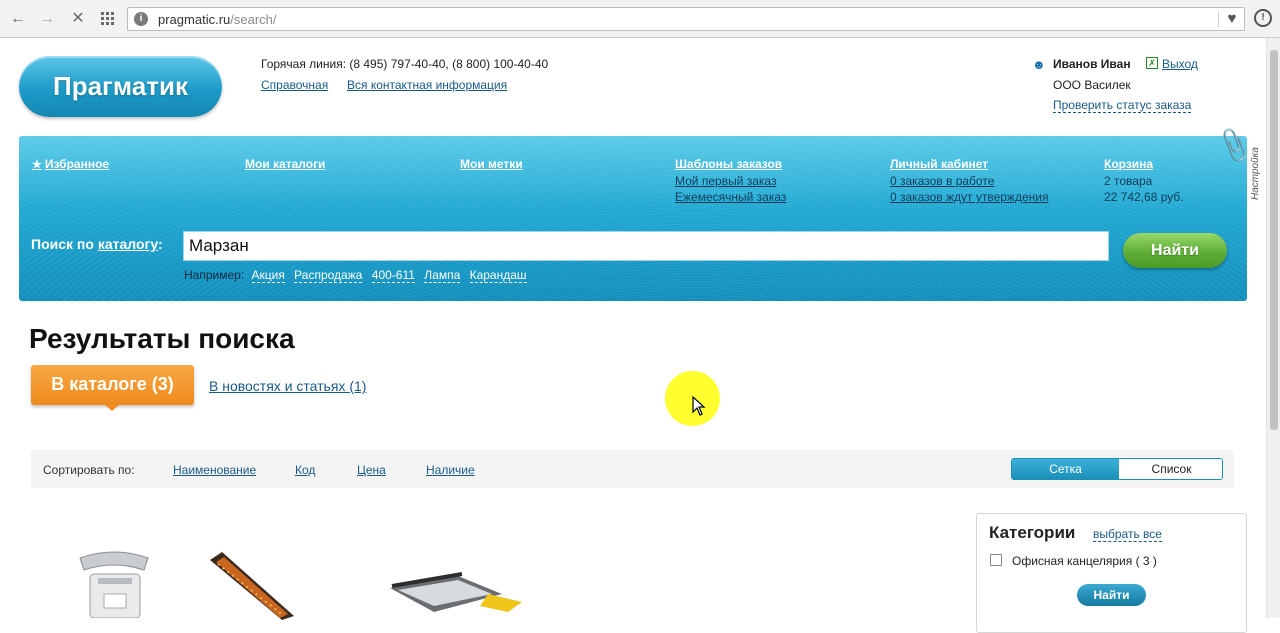 This screenshot has width=1280, height=633. What do you see at coordinates (498, 275) in the screenshot?
I see `example-link: Карандаш` at bounding box center [498, 275].